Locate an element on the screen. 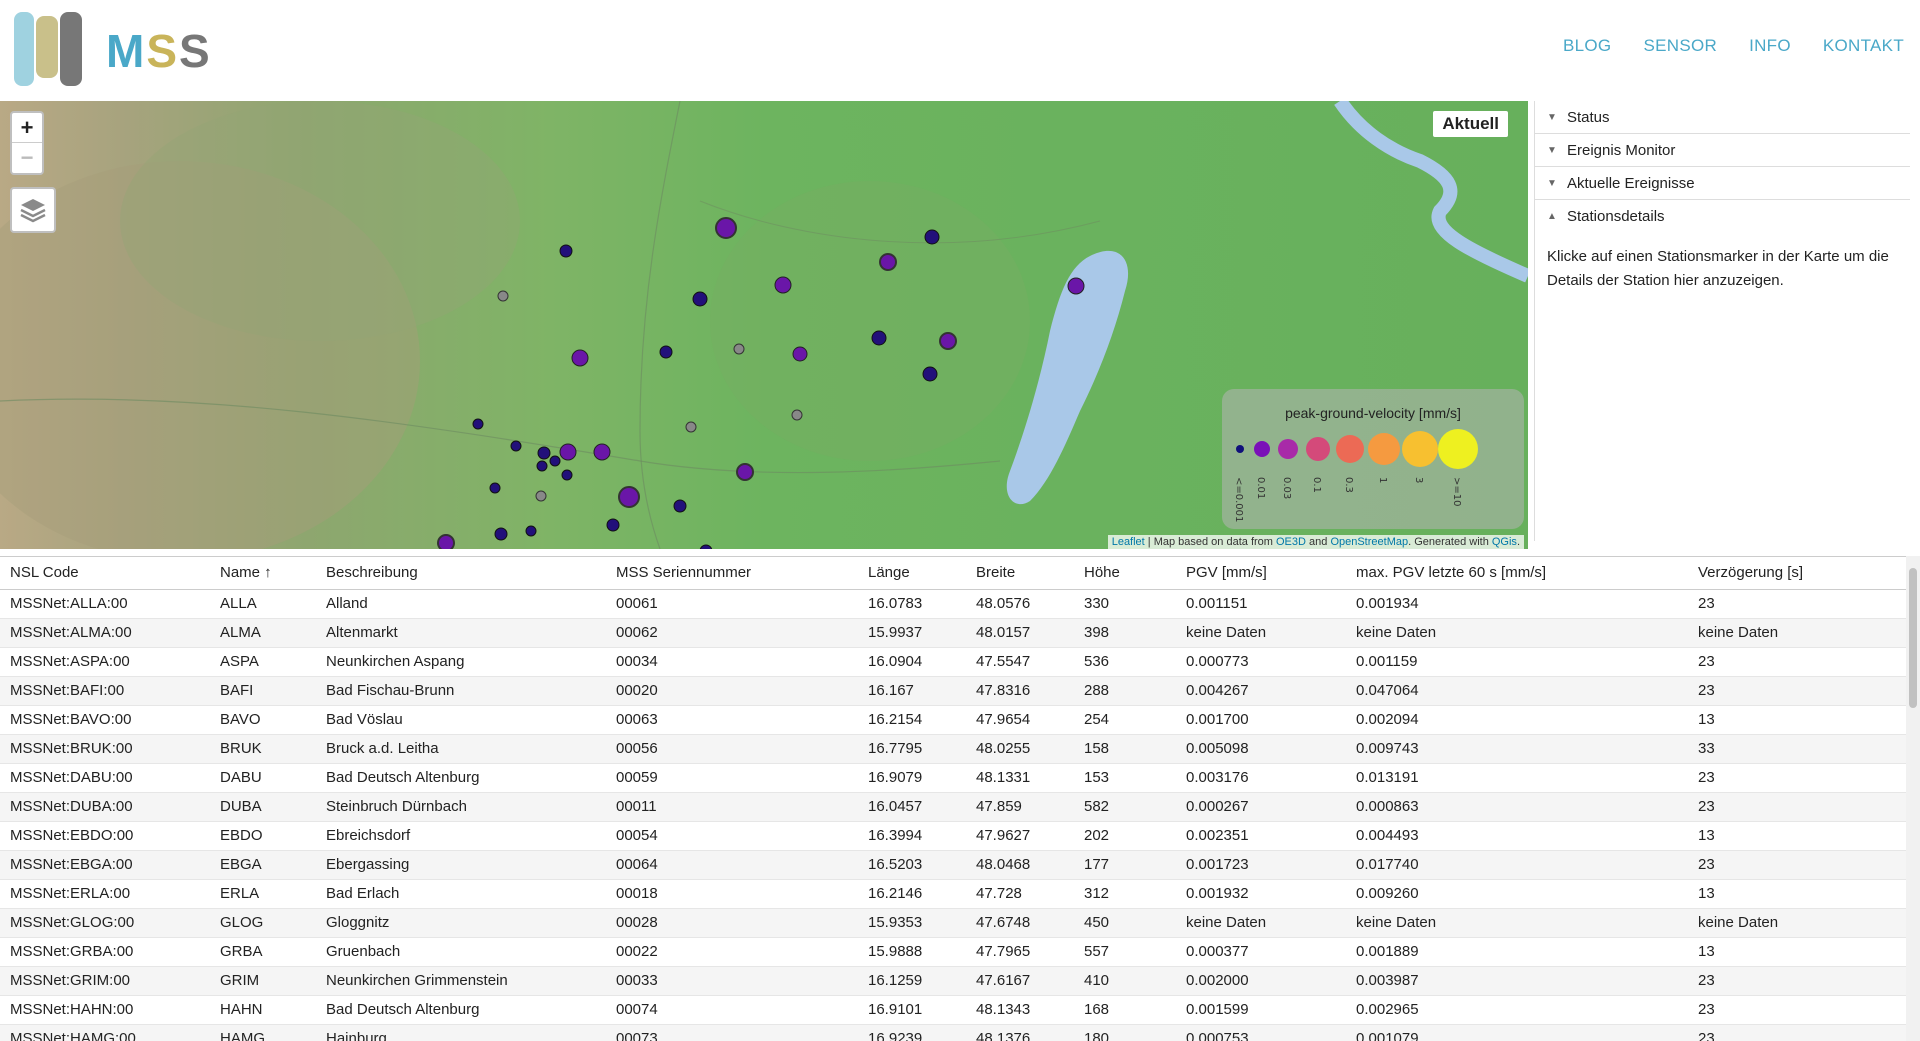 Image resolution: width=1920 pixels, height=1041 pixels. column-header: Name ↑ is located at coordinates (263, 573).